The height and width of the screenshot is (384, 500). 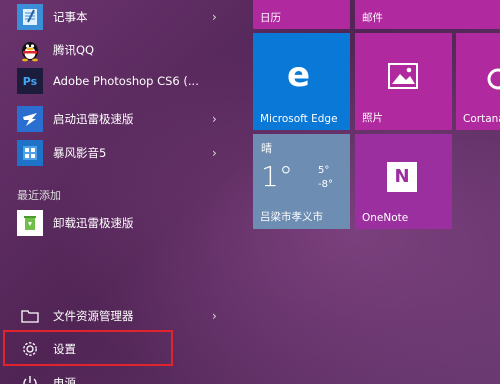 What do you see at coordinates (403, 78) in the screenshot?
I see `photos-icon` at bounding box center [403, 78].